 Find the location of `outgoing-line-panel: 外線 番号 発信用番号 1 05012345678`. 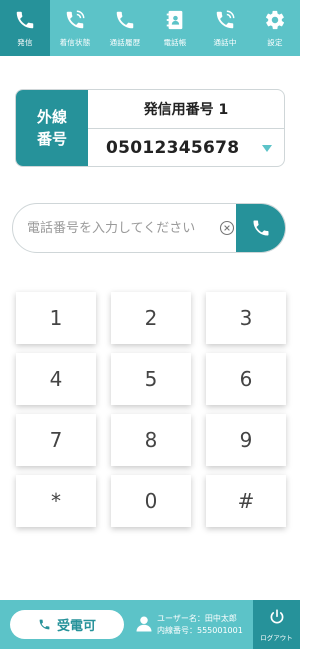

outgoing-line-panel: 外線 番号 発信用番号 1 05012345678 is located at coordinates (150, 128).